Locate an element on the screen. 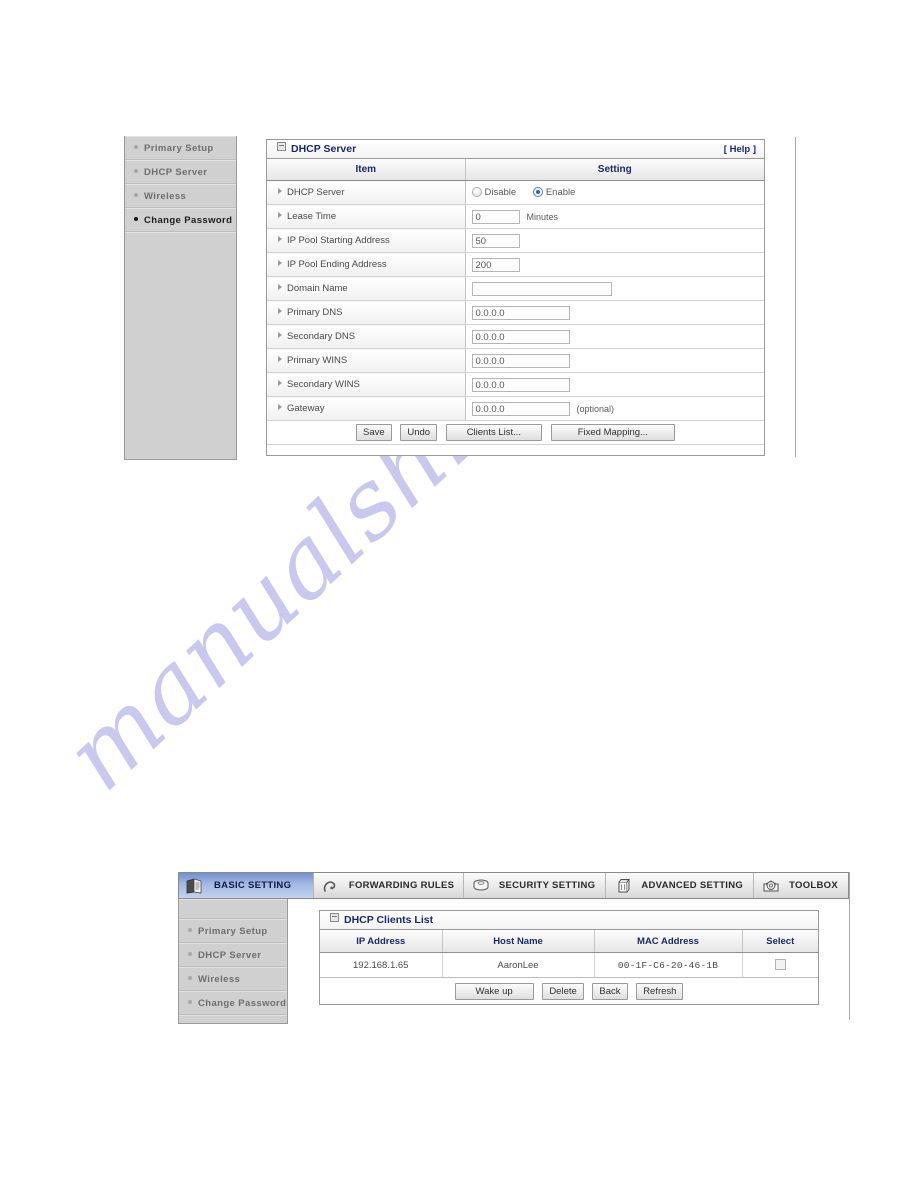  primary-wins-input: 0.0.0.0 is located at coordinates (520, 360).